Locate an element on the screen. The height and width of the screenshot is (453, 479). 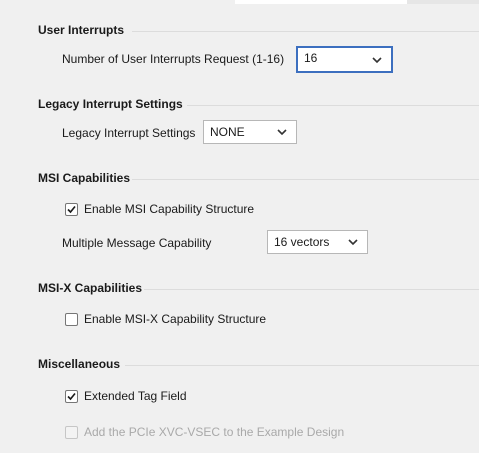
tab-active is located at coordinates (321, 2).